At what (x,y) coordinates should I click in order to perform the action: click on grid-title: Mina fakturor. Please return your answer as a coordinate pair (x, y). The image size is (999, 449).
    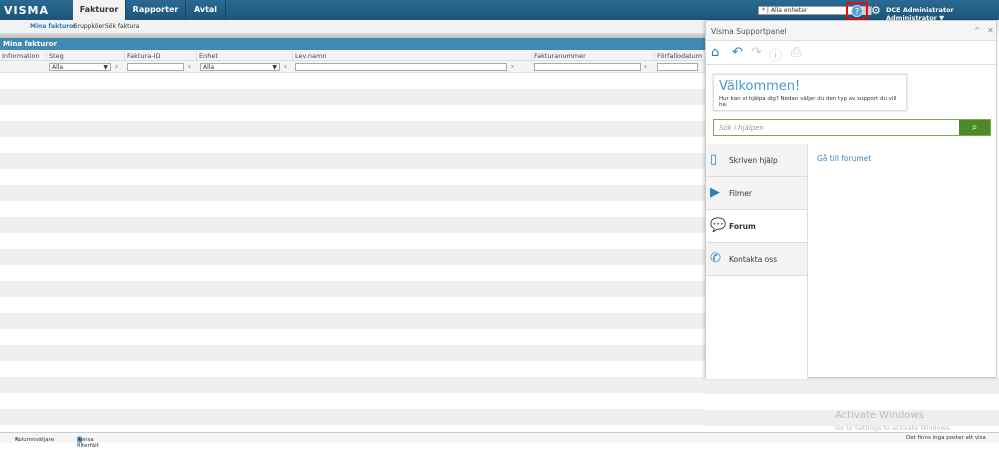
    Looking at the image, I should click on (352, 44).